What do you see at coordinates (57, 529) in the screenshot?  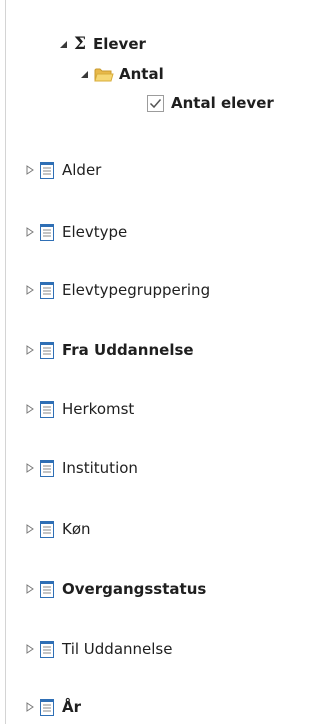 I see `tree-node-dimension: Køn` at bounding box center [57, 529].